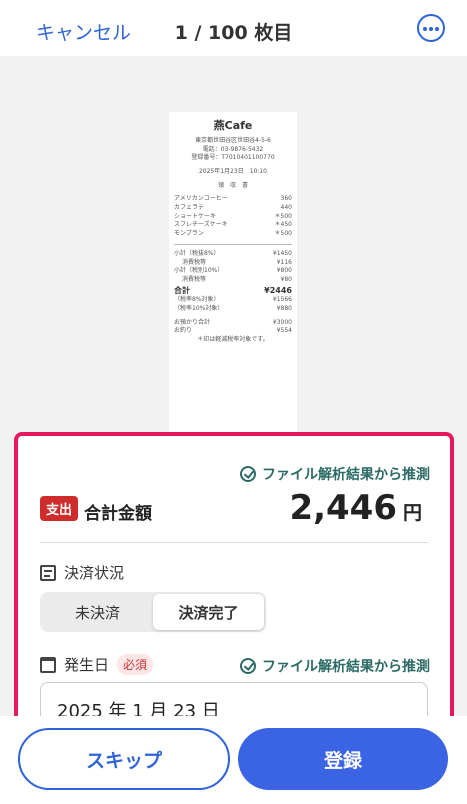 Image resolution: width=467 pixels, height=804 pixels. What do you see at coordinates (335, 666) in the screenshot?
I see `date-inferred-note: ファイル解析結果から推測` at bounding box center [335, 666].